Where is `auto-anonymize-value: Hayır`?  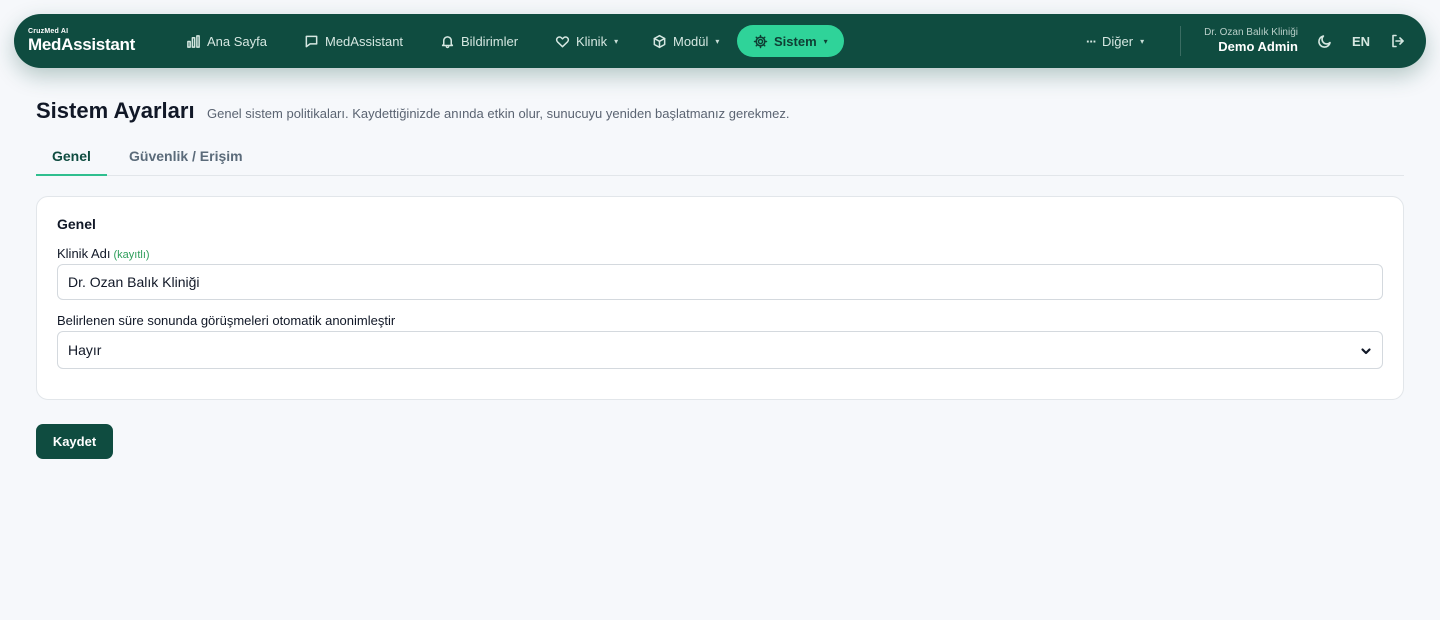
auto-anonymize-value: Hayır is located at coordinates (85, 350).